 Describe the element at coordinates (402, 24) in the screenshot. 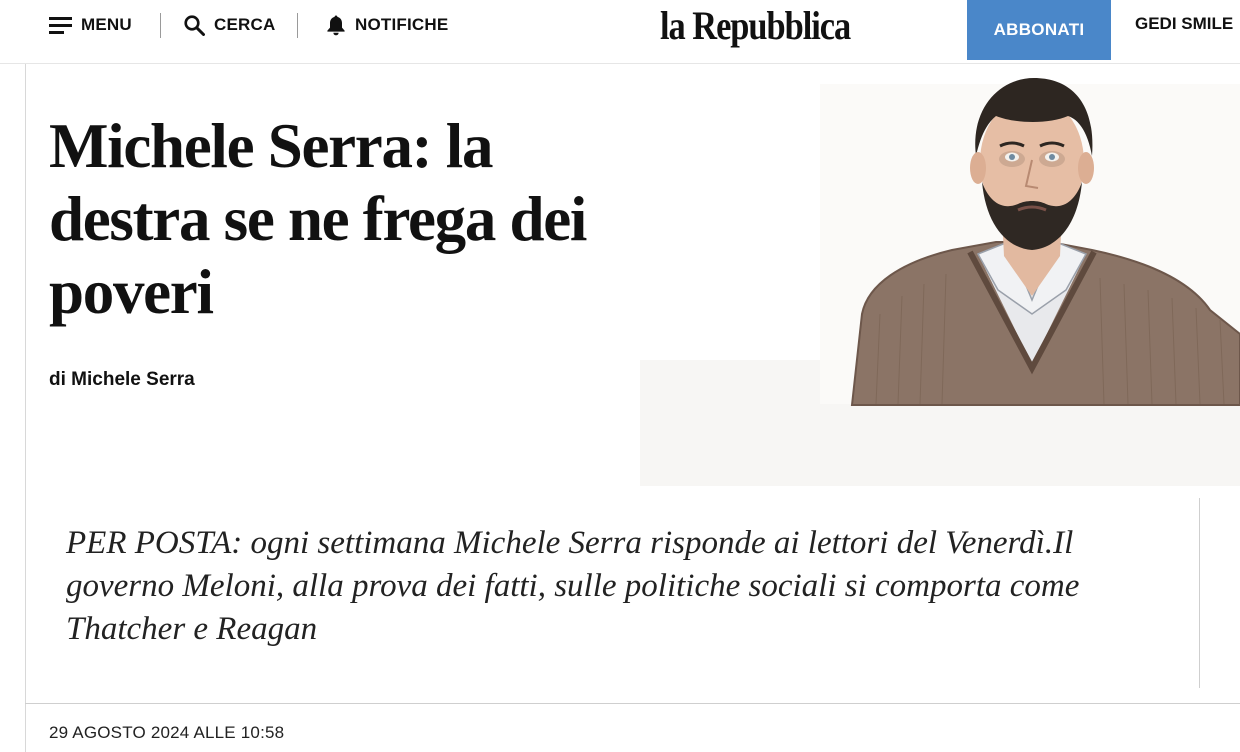

I see `notifications-label: NOTIFICHE` at that location.